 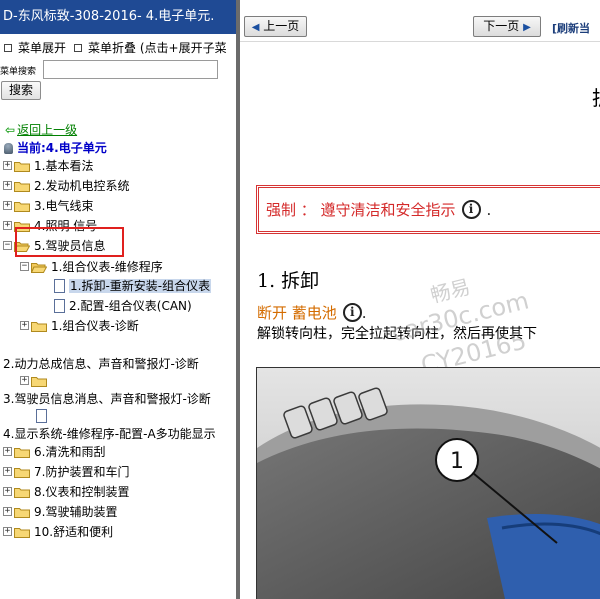 I want to click on menu-toggles: 菜单展开 菜单折叠 (点击+展开子菜, so click(x=115, y=47).